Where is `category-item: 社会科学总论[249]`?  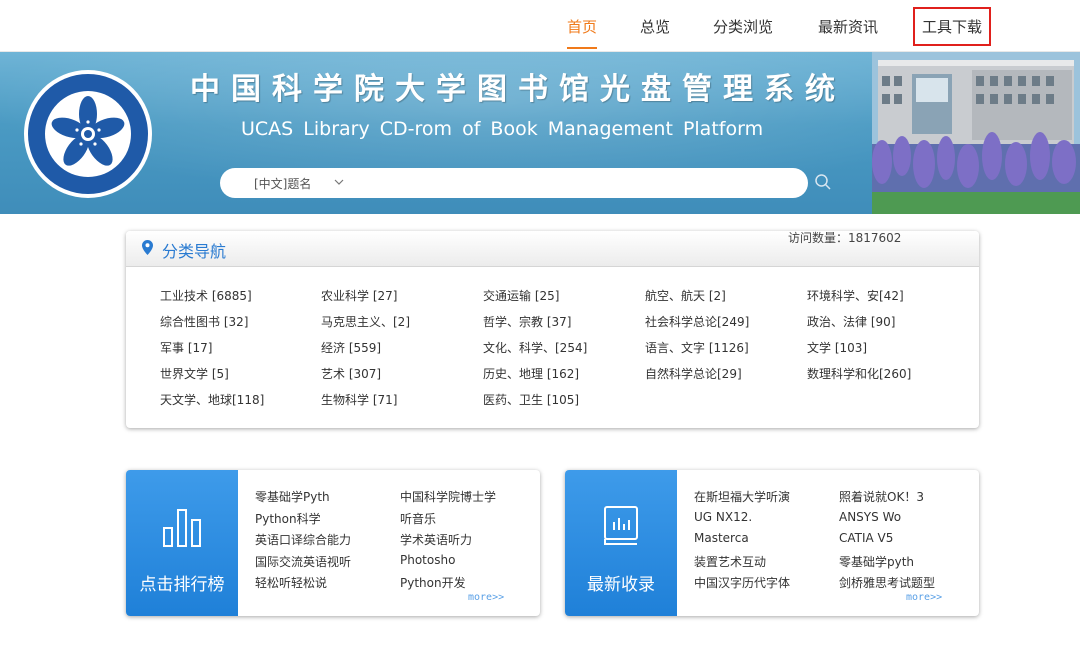 category-item: 社会科学总论[249] is located at coordinates (697, 321).